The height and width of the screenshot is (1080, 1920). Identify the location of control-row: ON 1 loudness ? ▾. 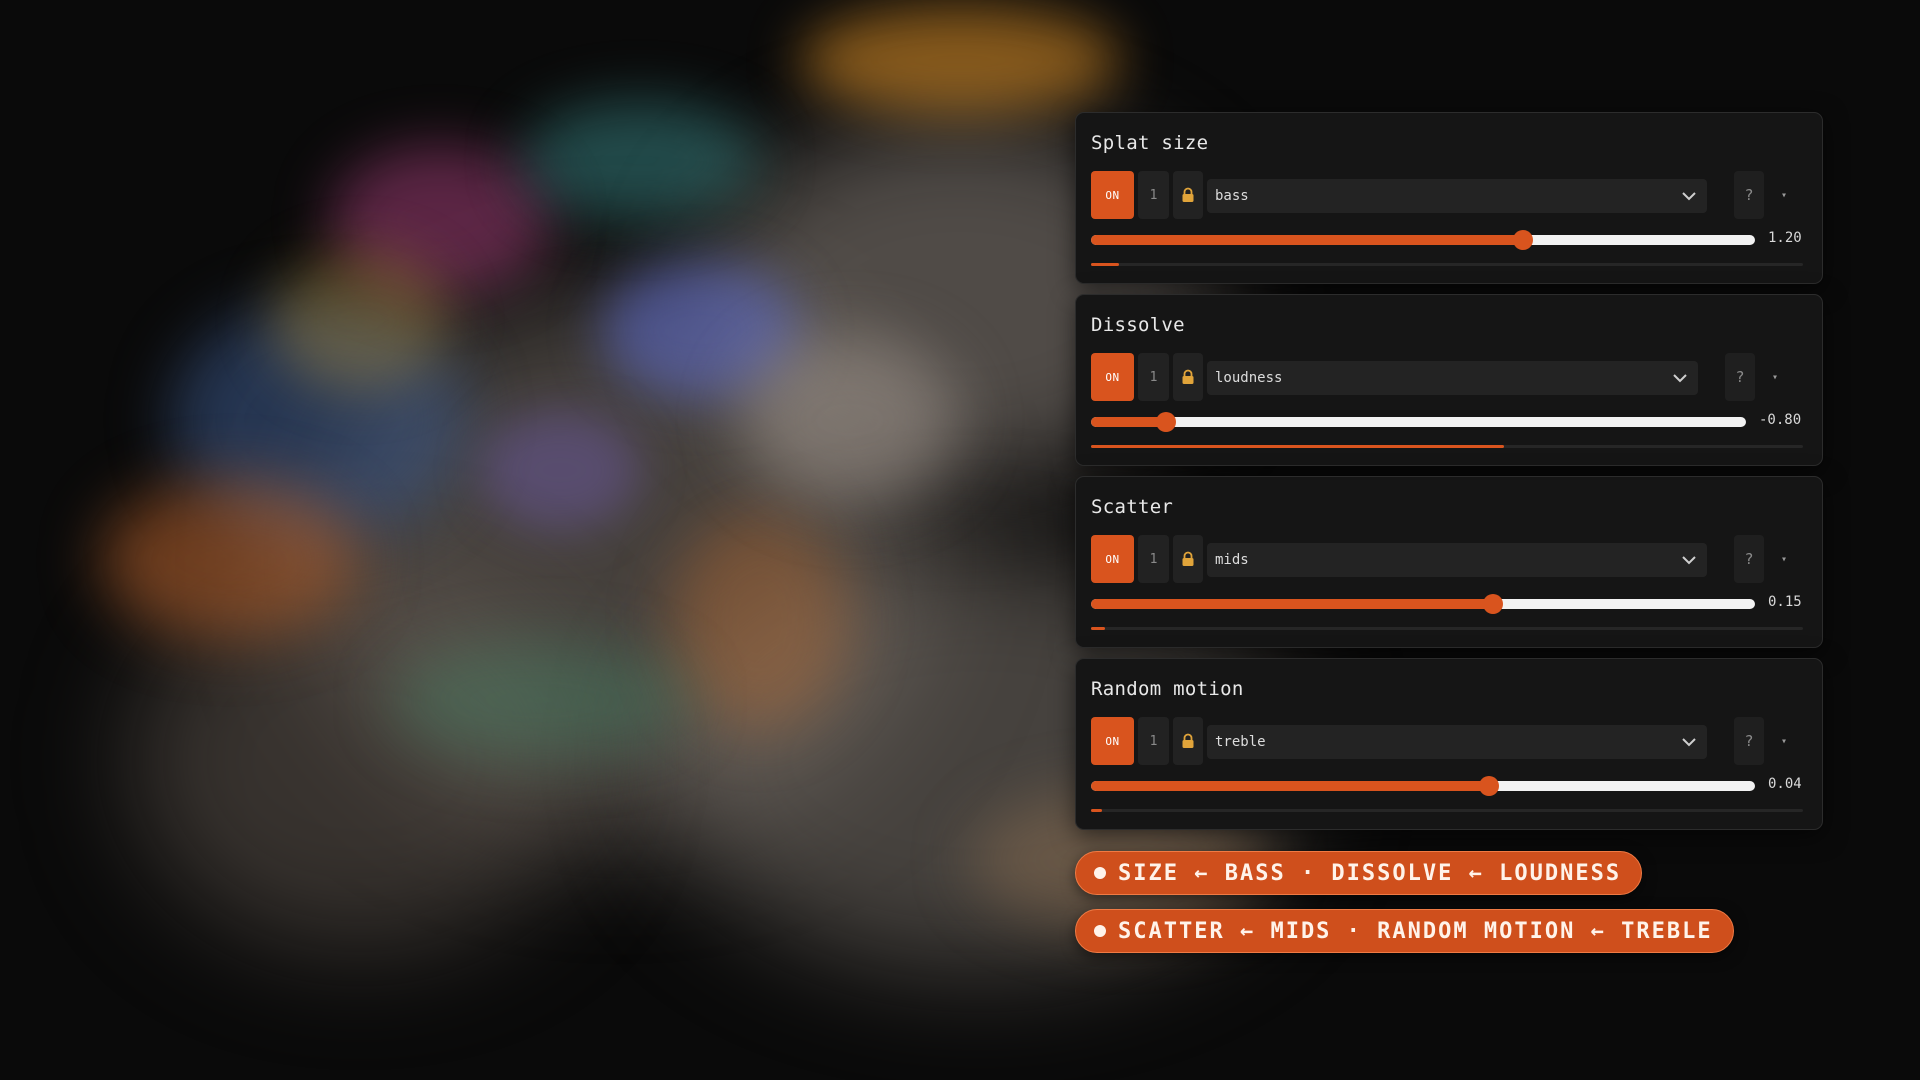
(1447, 377).